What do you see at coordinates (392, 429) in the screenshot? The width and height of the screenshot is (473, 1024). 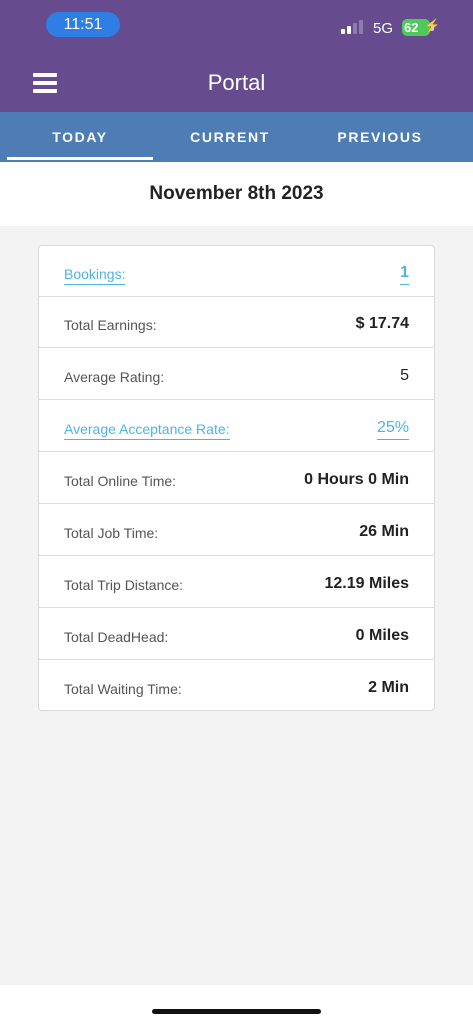 I see `stat-value: 25%` at bounding box center [392, 429].